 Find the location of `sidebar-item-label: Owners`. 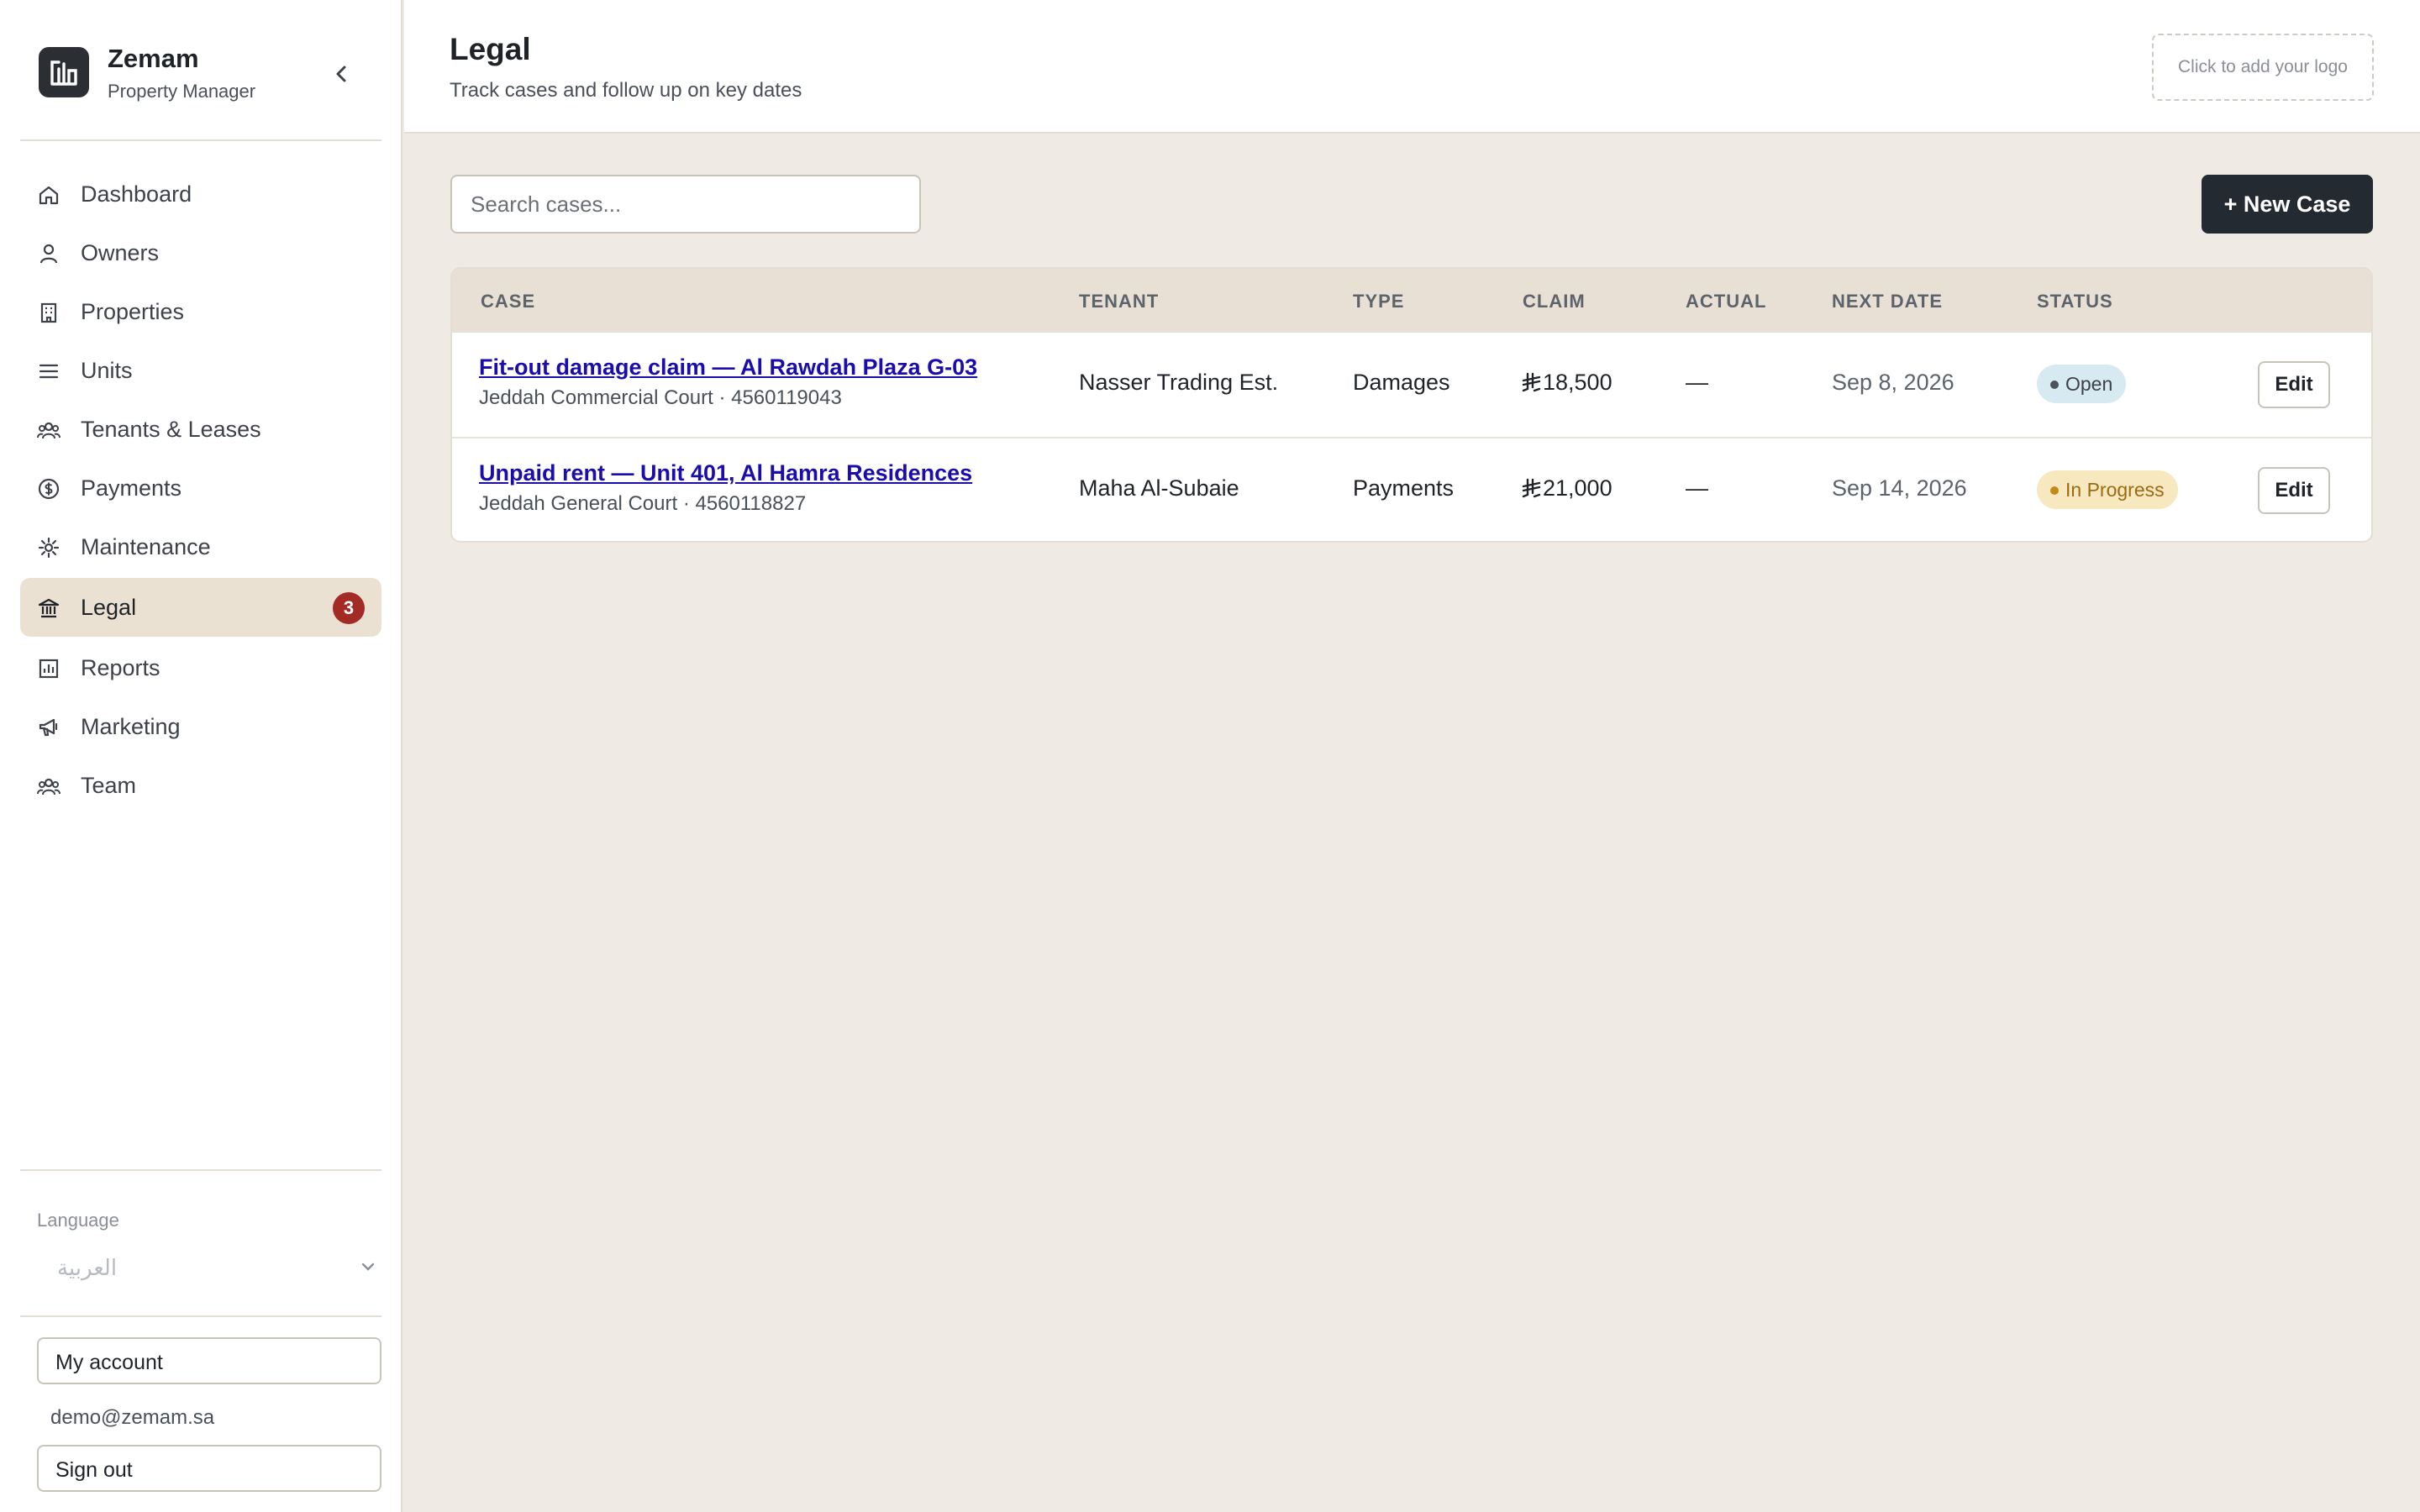

sidebar-item-label: Owners is located at coordinates (120, 252).